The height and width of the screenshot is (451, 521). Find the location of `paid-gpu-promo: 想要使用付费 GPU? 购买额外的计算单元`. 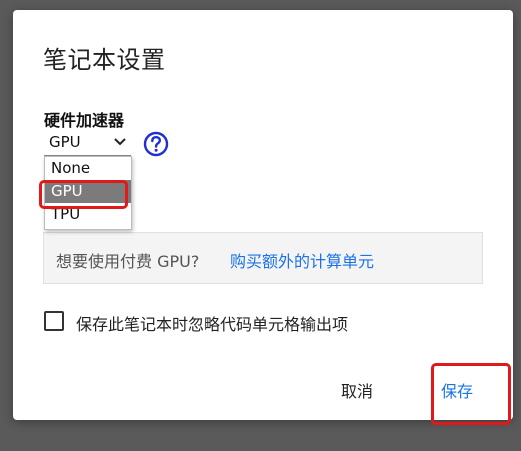

paid-gpu-promo: 想要使用付费 GPU? 购买额外的计算单元 is located at coordinates (263, 258).